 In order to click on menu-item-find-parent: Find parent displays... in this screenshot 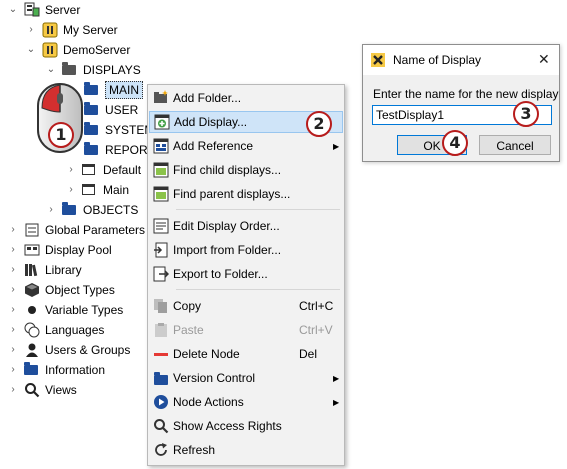, I will do `click(246, 194)`.